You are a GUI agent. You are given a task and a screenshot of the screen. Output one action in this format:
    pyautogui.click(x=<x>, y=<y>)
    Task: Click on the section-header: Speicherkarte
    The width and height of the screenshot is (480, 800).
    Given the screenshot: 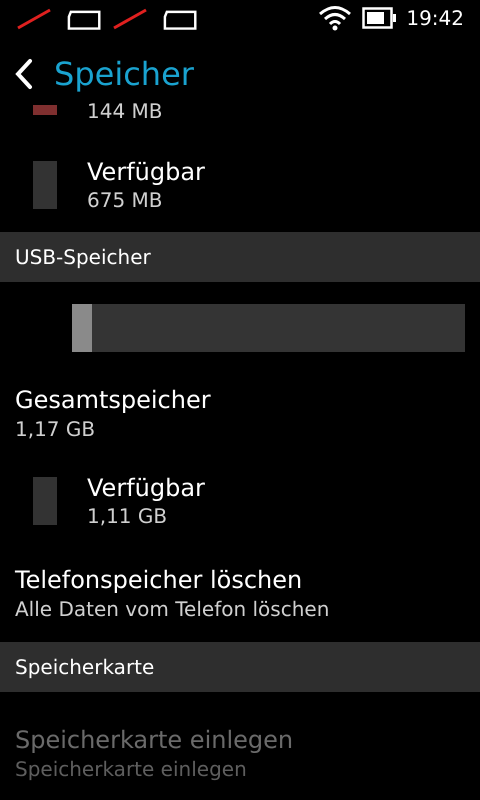 What is the action you would take?
    pyautogui.click(x=240, y=667)
    